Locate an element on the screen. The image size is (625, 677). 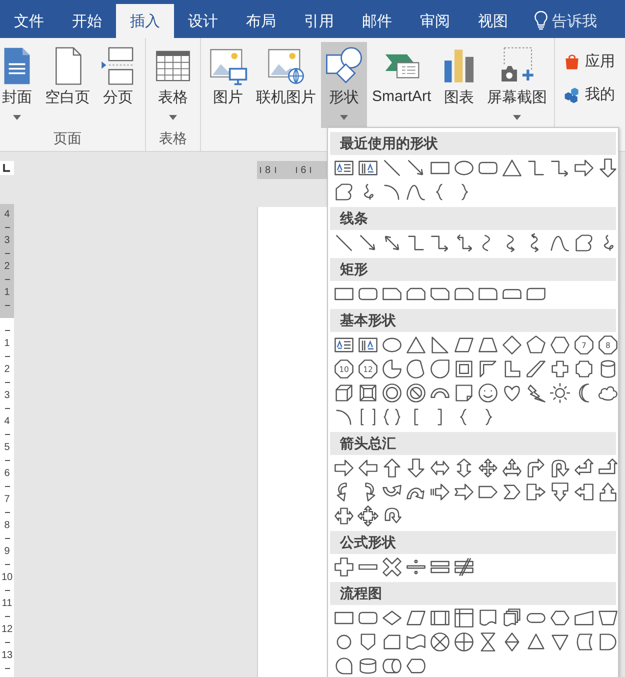
ribbon-button: 图片 is located at coordinates (228, 85).